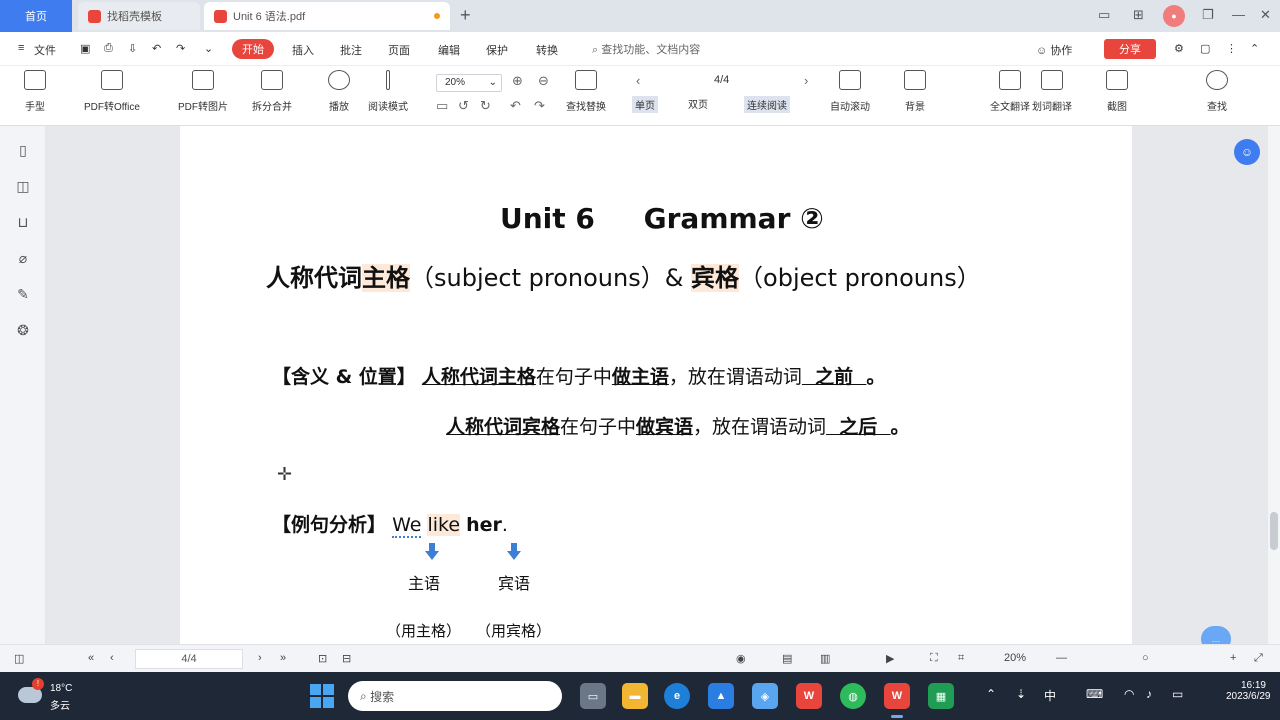 This screenshot has height=720, width=1280. Describe the element at coordinates (1050, 695) in the screenshot. I see `ime-icon: 中` at that location.